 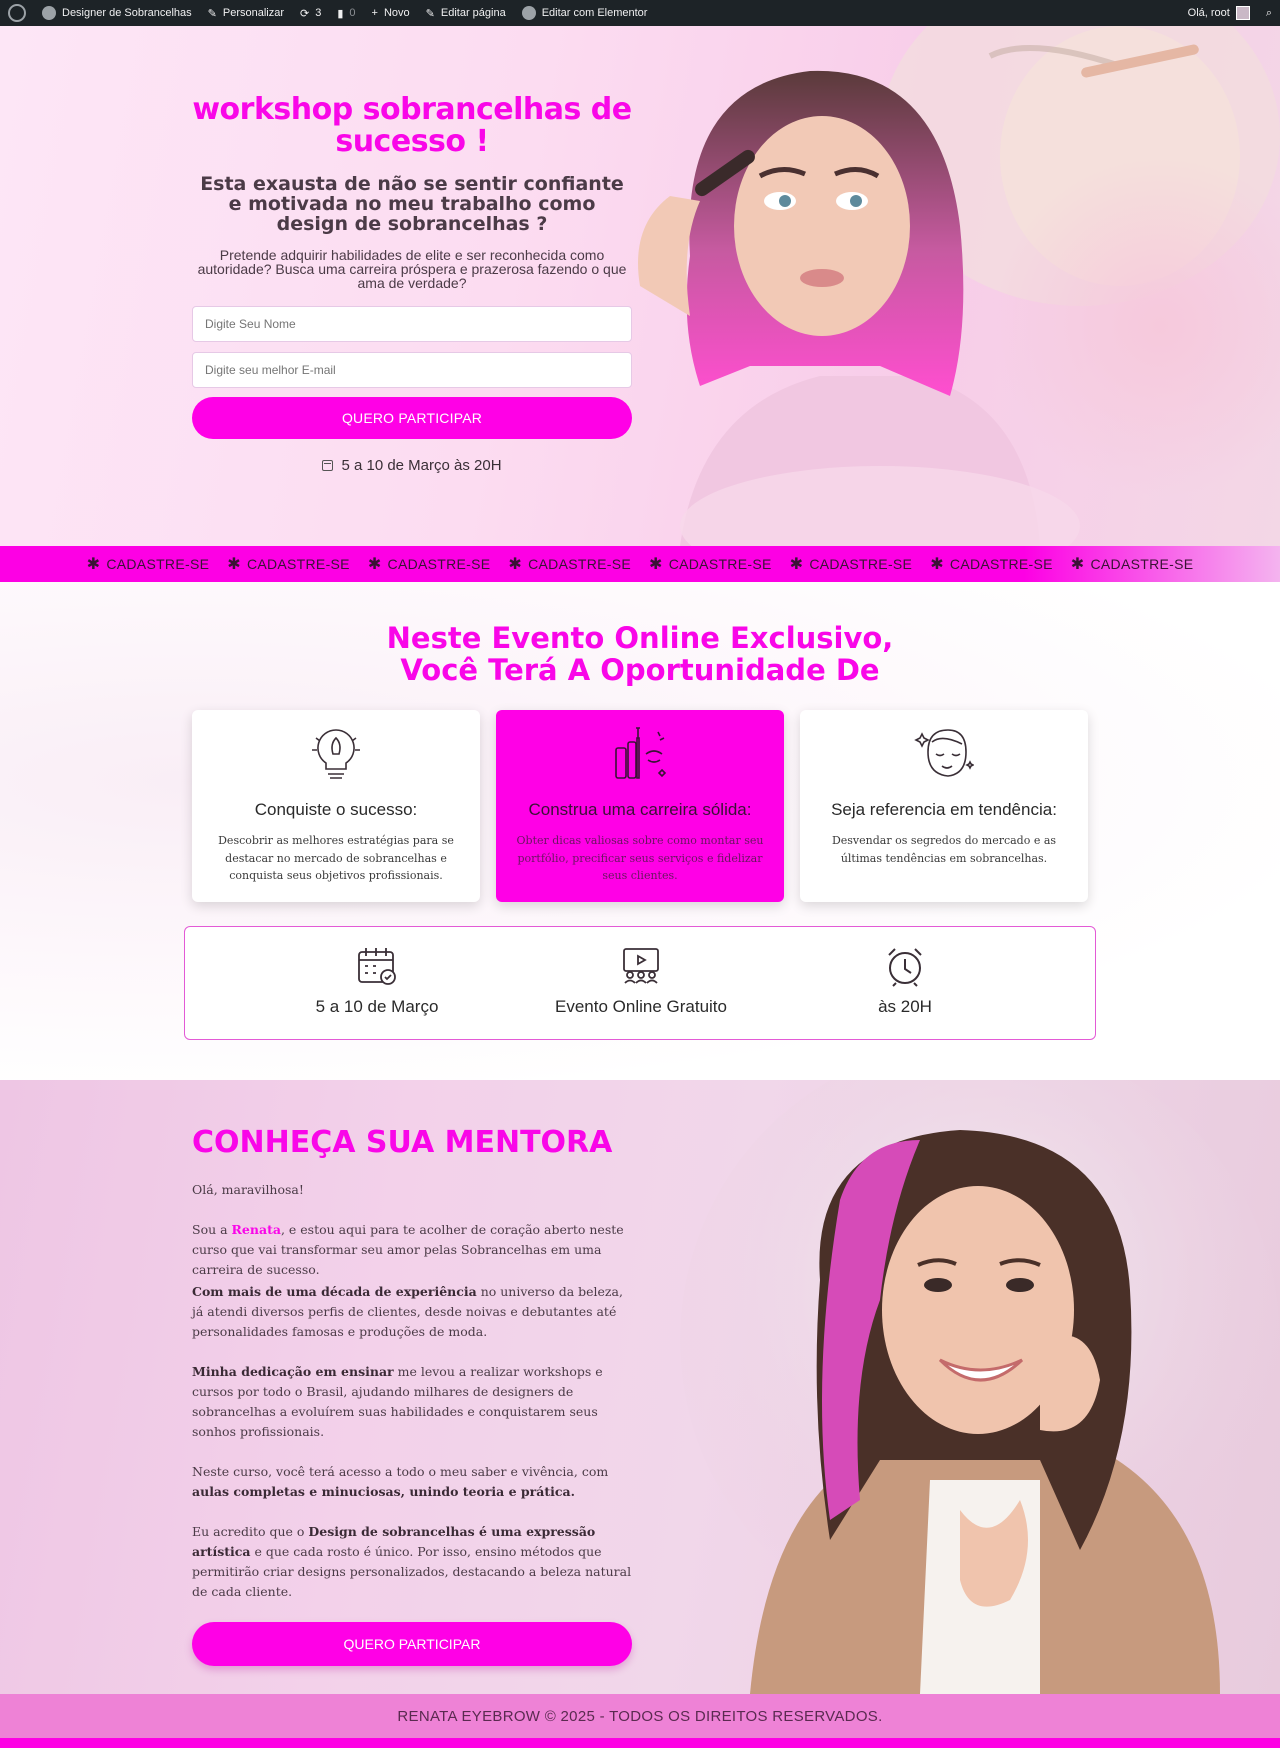 What do you see at coordinates (328, 465) in the screenshot?
I see `calendar-icon` at bounding box center [328, 465].